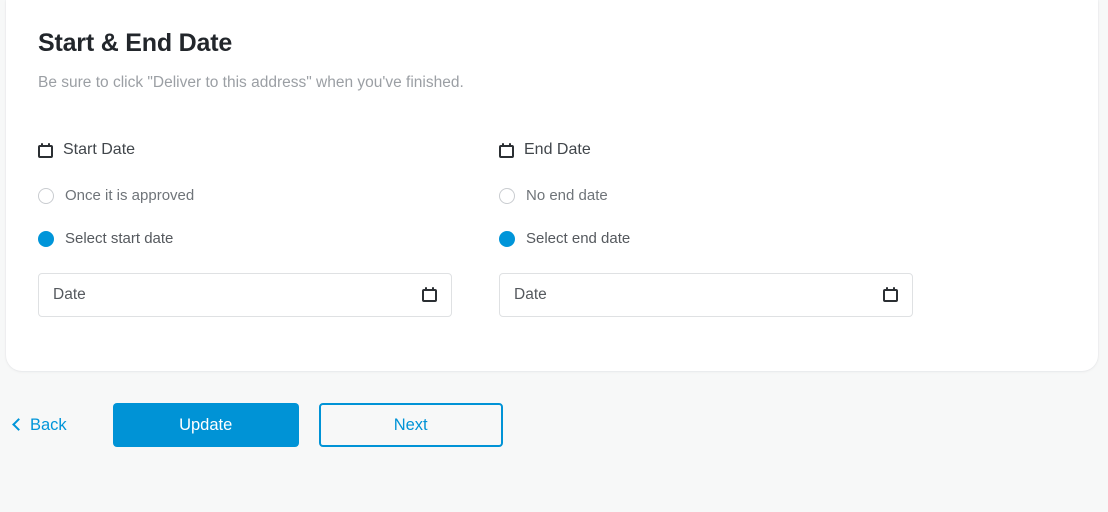 This screenshot has height=512, width=1108. What do you see at coordinates (567, 196) in the screenshot?
I see `radio-label: No end date` at bounding box center [567, 196].